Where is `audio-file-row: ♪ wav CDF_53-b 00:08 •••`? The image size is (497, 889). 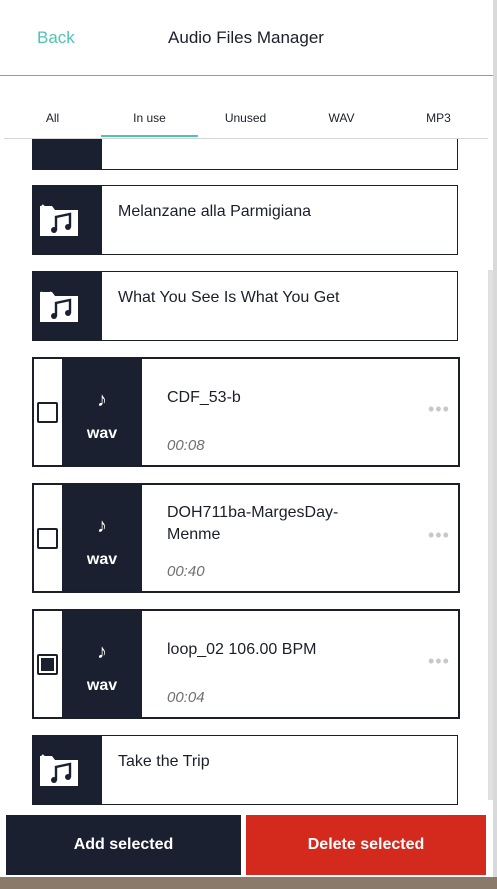 audio-file-row: ♪ wav CDF_53-b 00:08 ••• is located at coordinates (246, 412).